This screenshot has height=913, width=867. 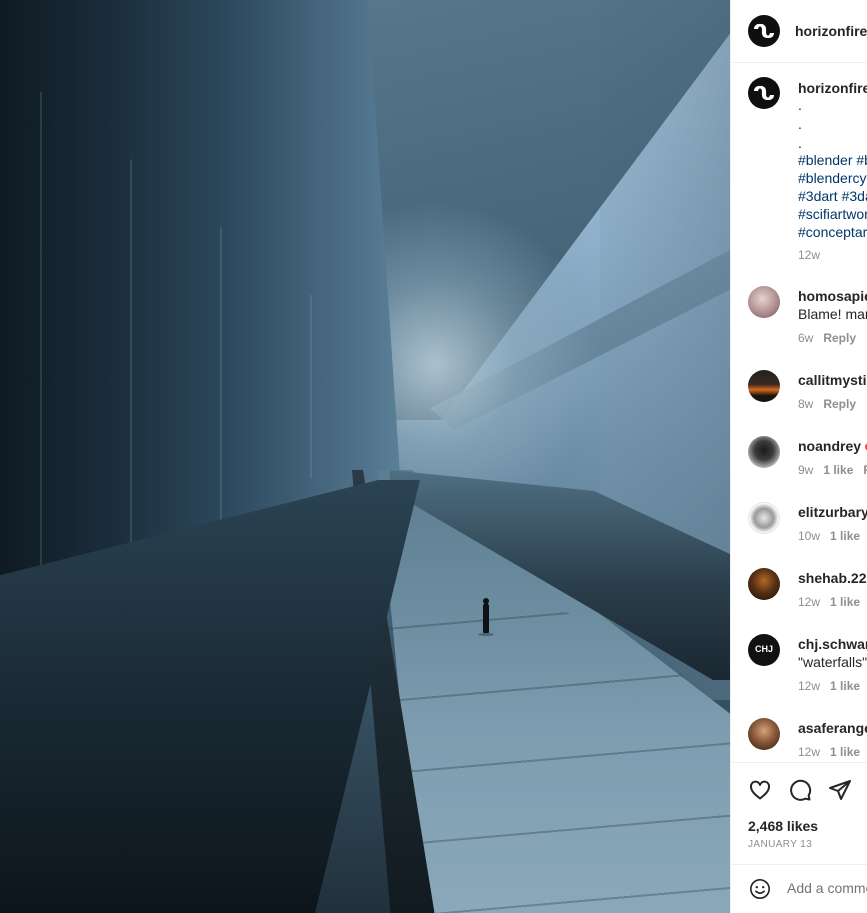 I want to click on like-count: 2,468 likes, so click(x=783, y=826).